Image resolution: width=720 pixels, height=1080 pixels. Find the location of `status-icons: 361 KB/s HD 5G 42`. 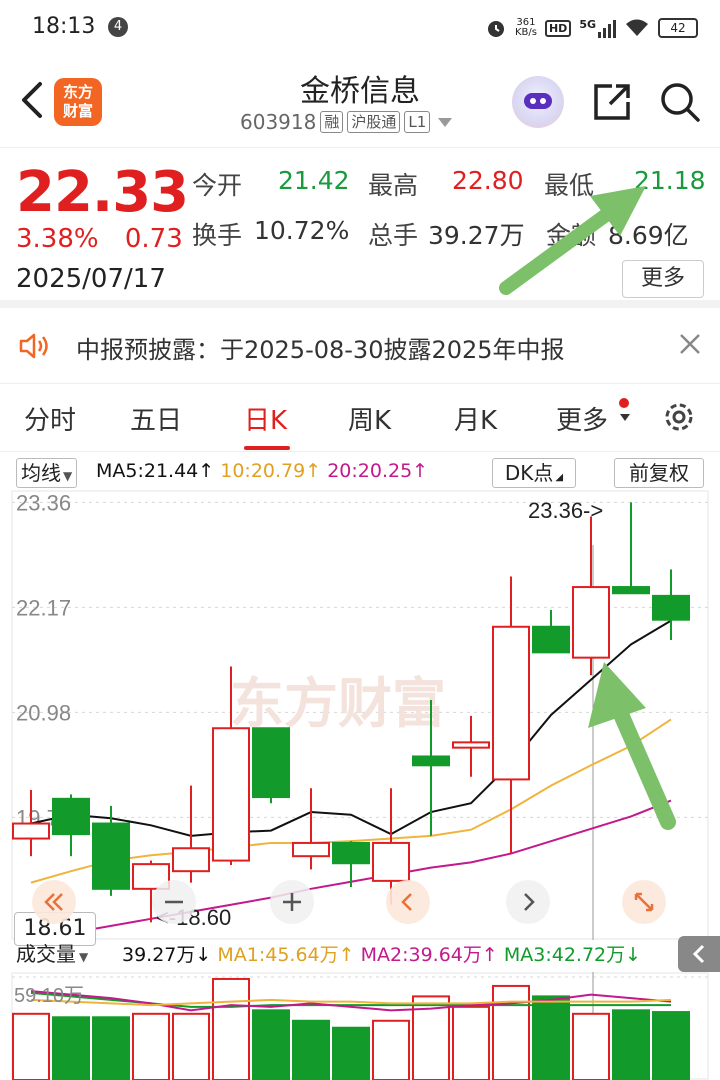

status-icons: 361 KB/s HD 5G 42 is located at coordinates (591, 28).